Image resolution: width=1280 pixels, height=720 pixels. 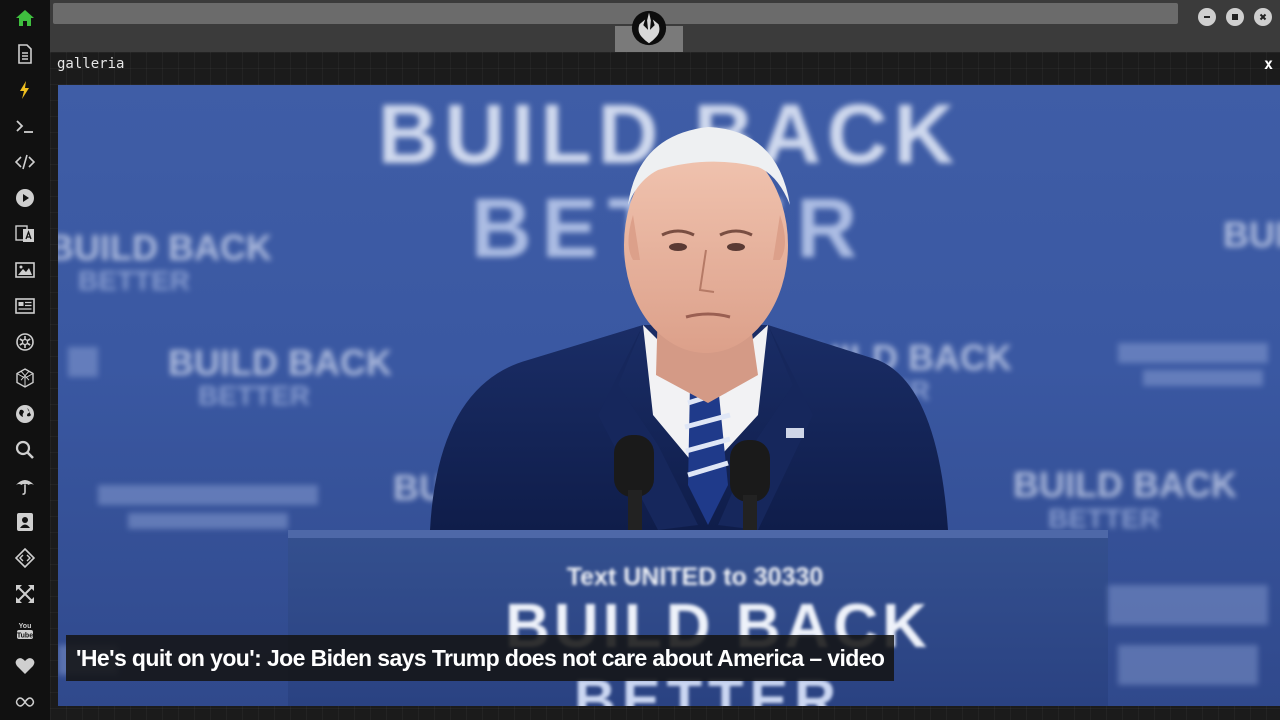 What do you see at coordinates (25, 450) in the screenshot?
I see `search-icon` at bounding box center [25, 450].